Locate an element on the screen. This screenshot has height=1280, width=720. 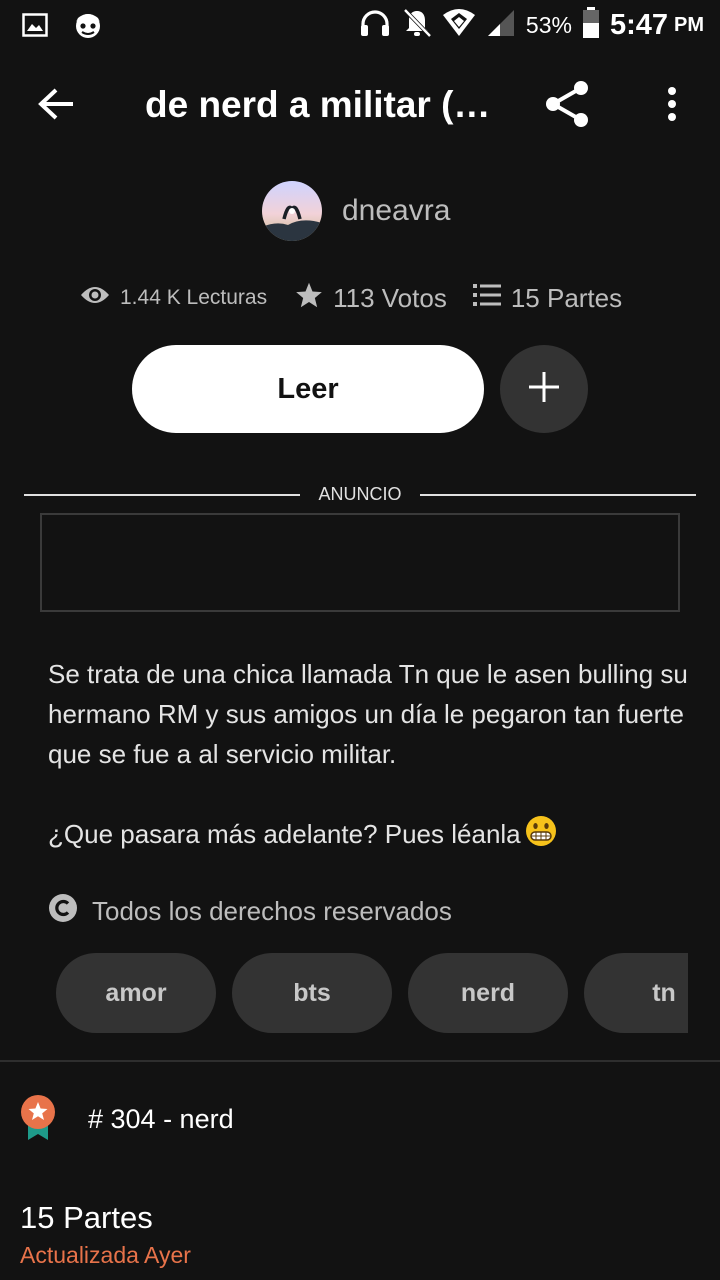
tag-chip: bts is located at coordinates (312, 993).